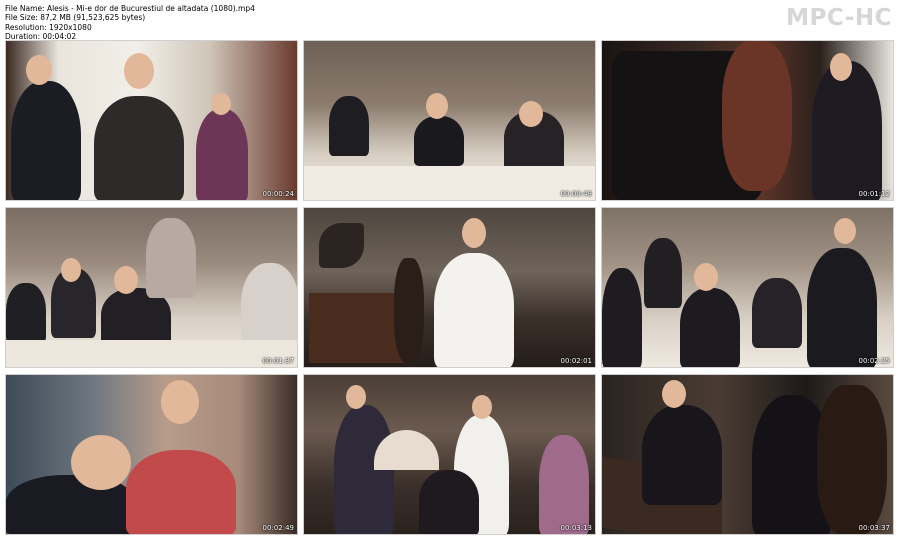  What do you see at coordinates (576, 528) in the screenshot?
I see `thumbnail-timestamp: 00:03:13` at bounding box center [576, 528].